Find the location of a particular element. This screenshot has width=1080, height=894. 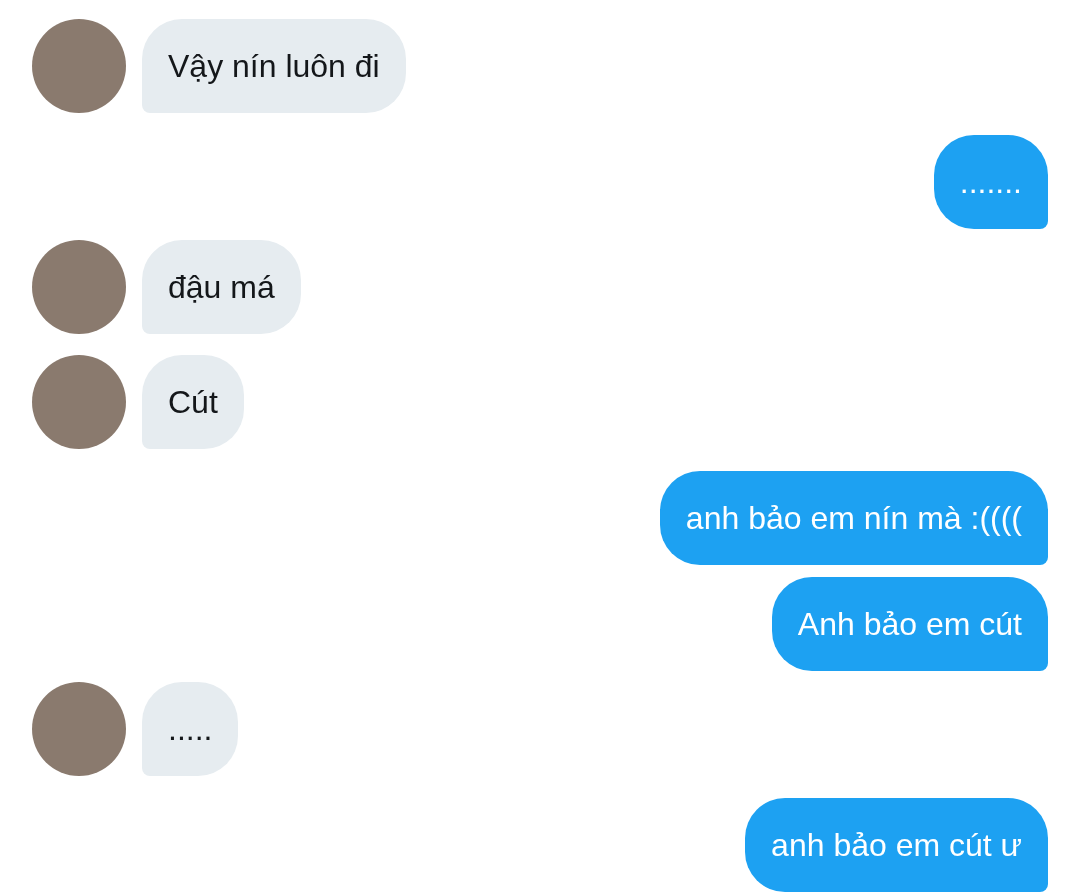

message-bubble: đậu má is located at coordinates (221, 287).